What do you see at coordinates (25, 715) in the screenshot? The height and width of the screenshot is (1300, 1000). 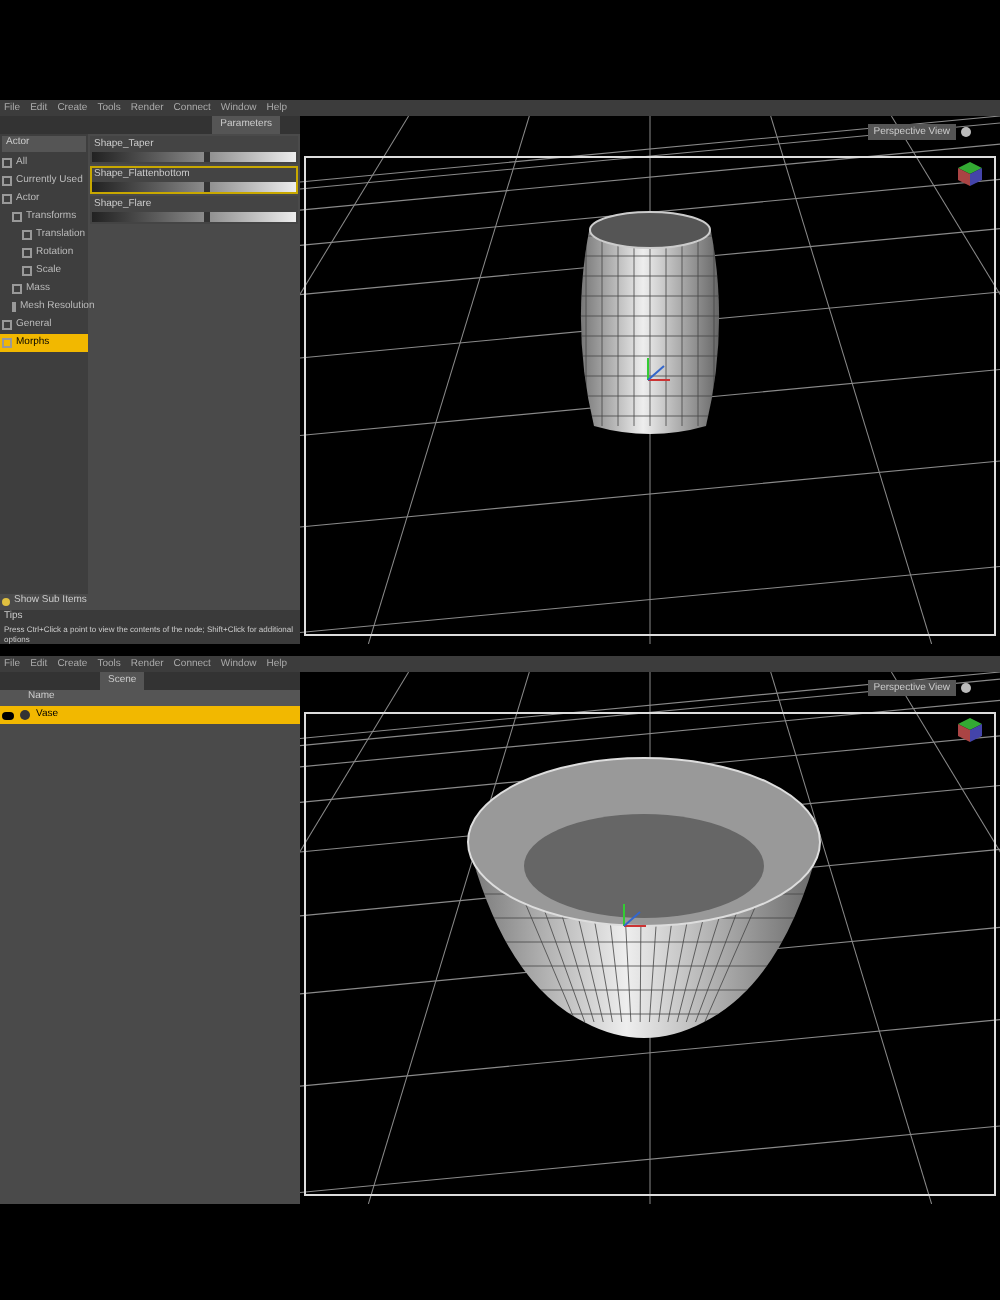 I see `object-icon` at bounding box center [25, 715].